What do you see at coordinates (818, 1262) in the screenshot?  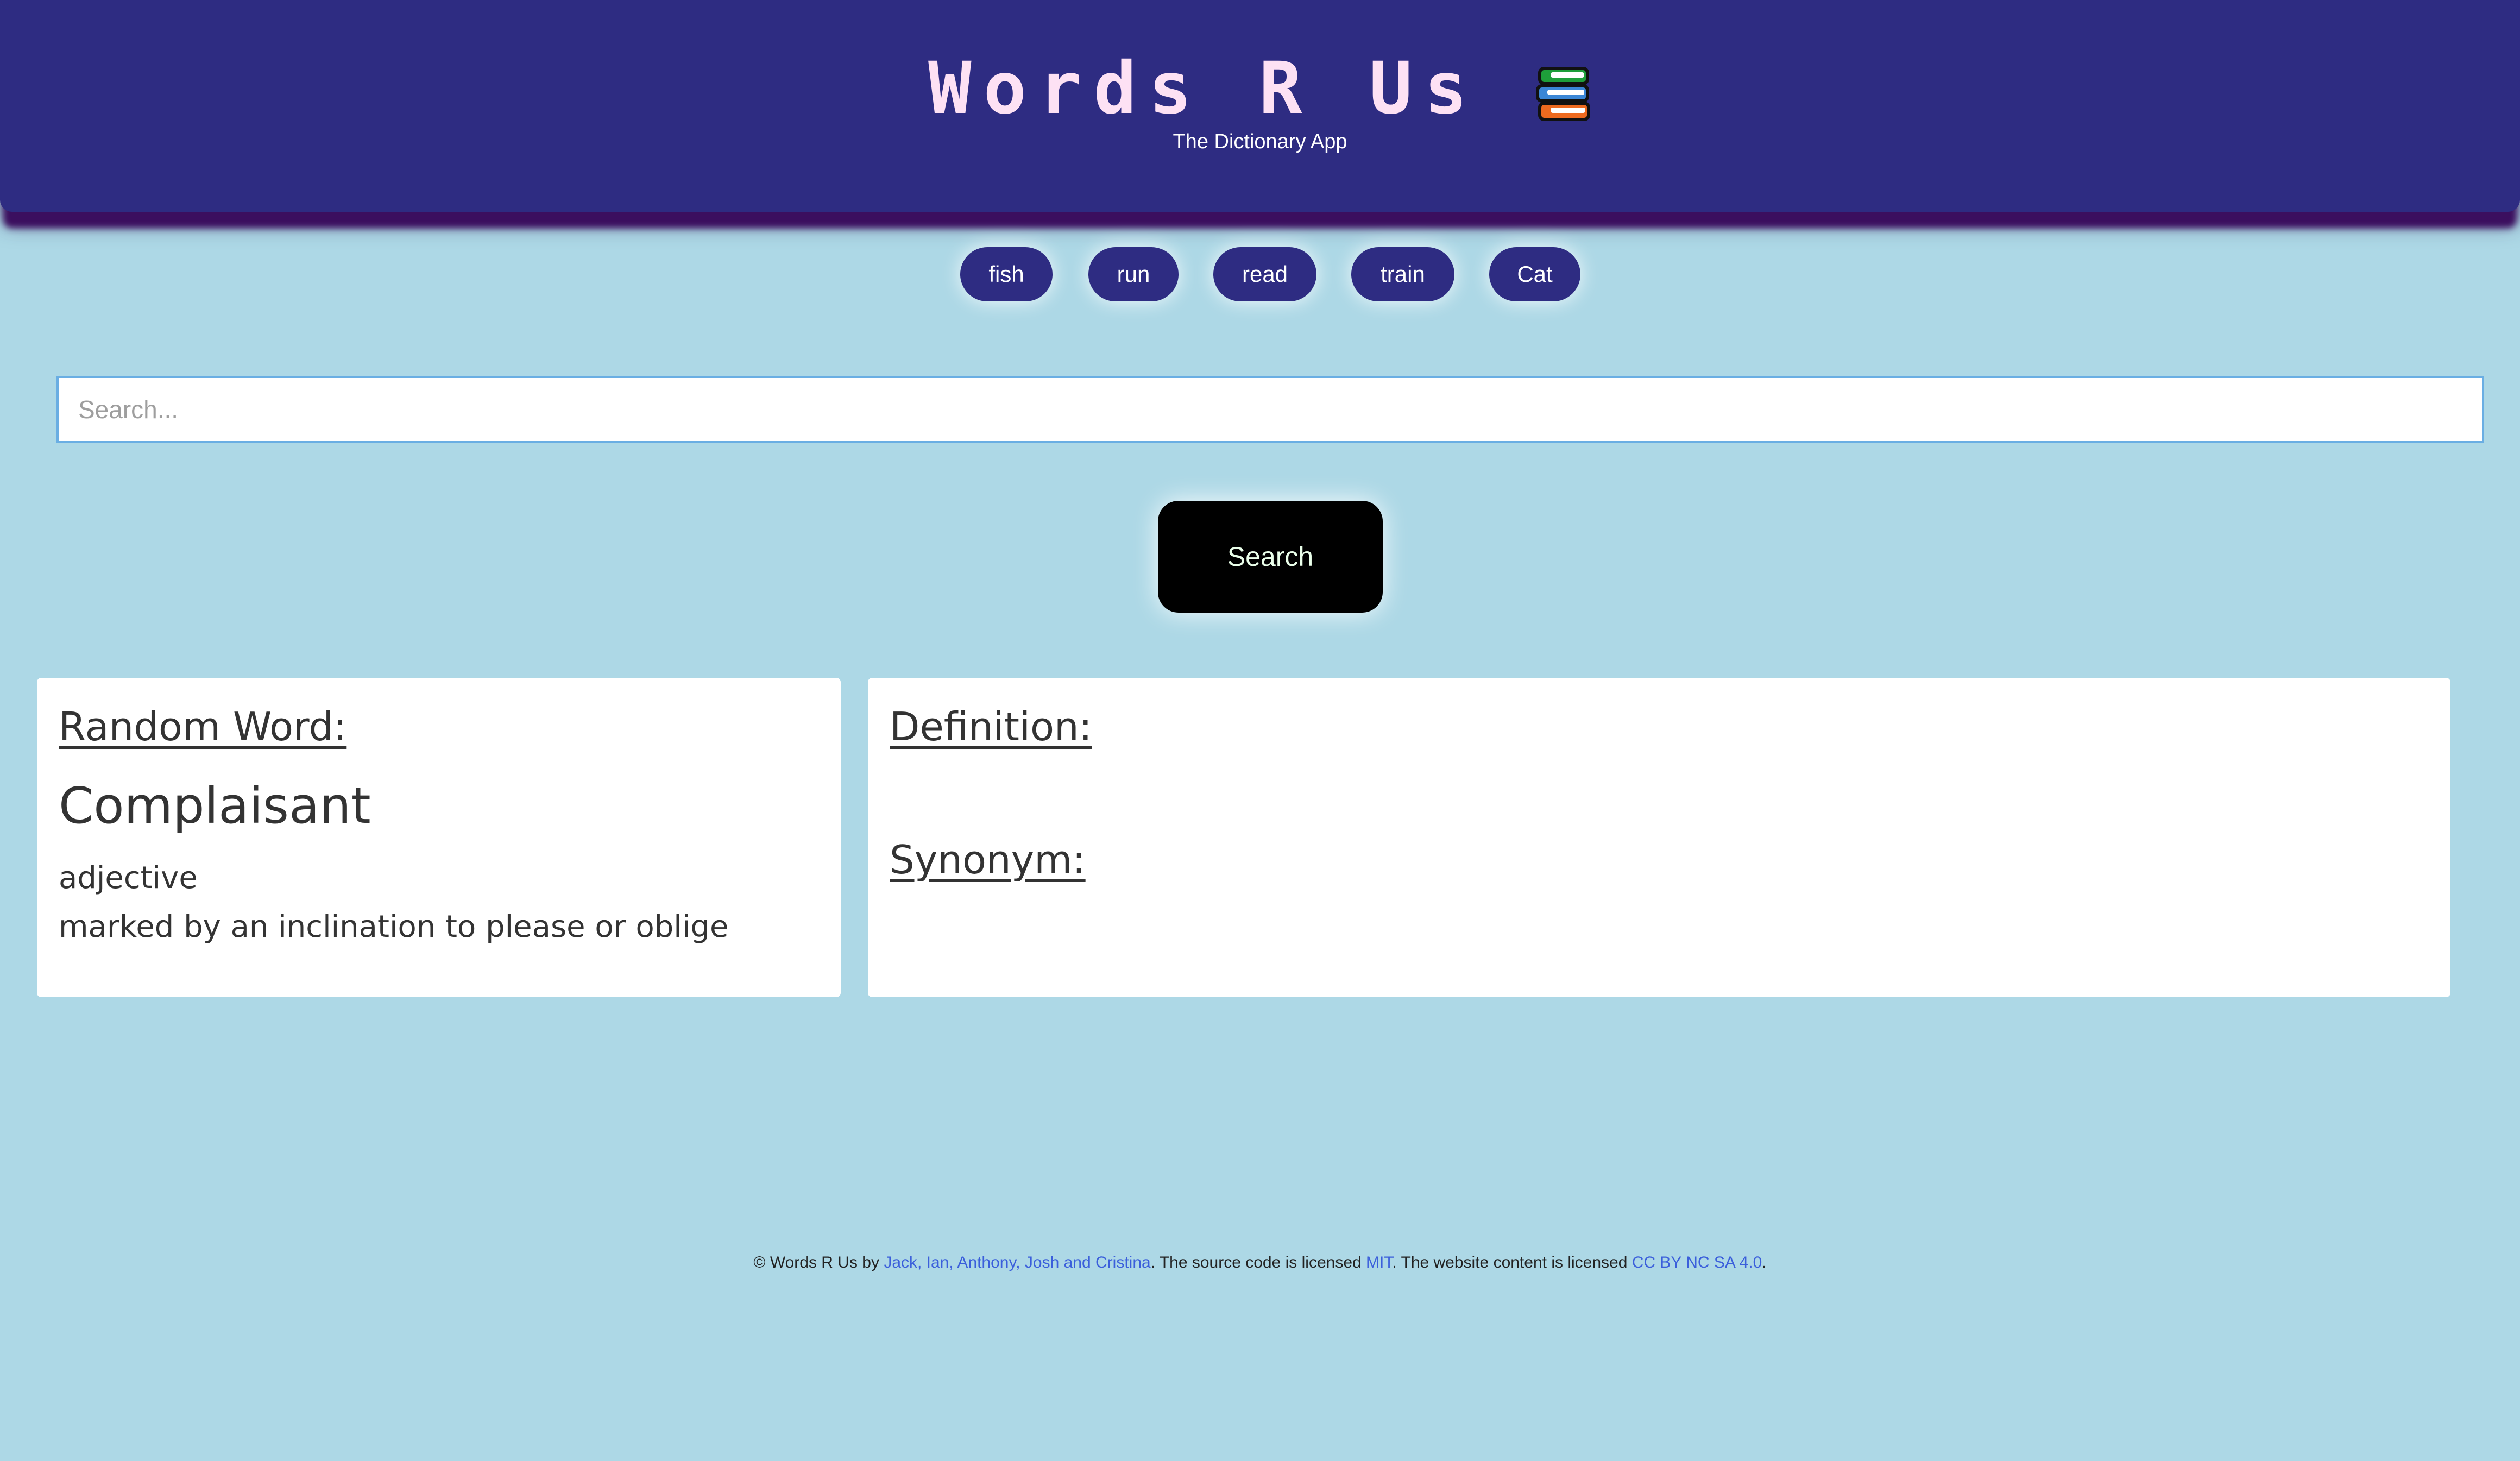 I see `footer-copyright: © Words R Us by` at bounding box center [818, 1262].